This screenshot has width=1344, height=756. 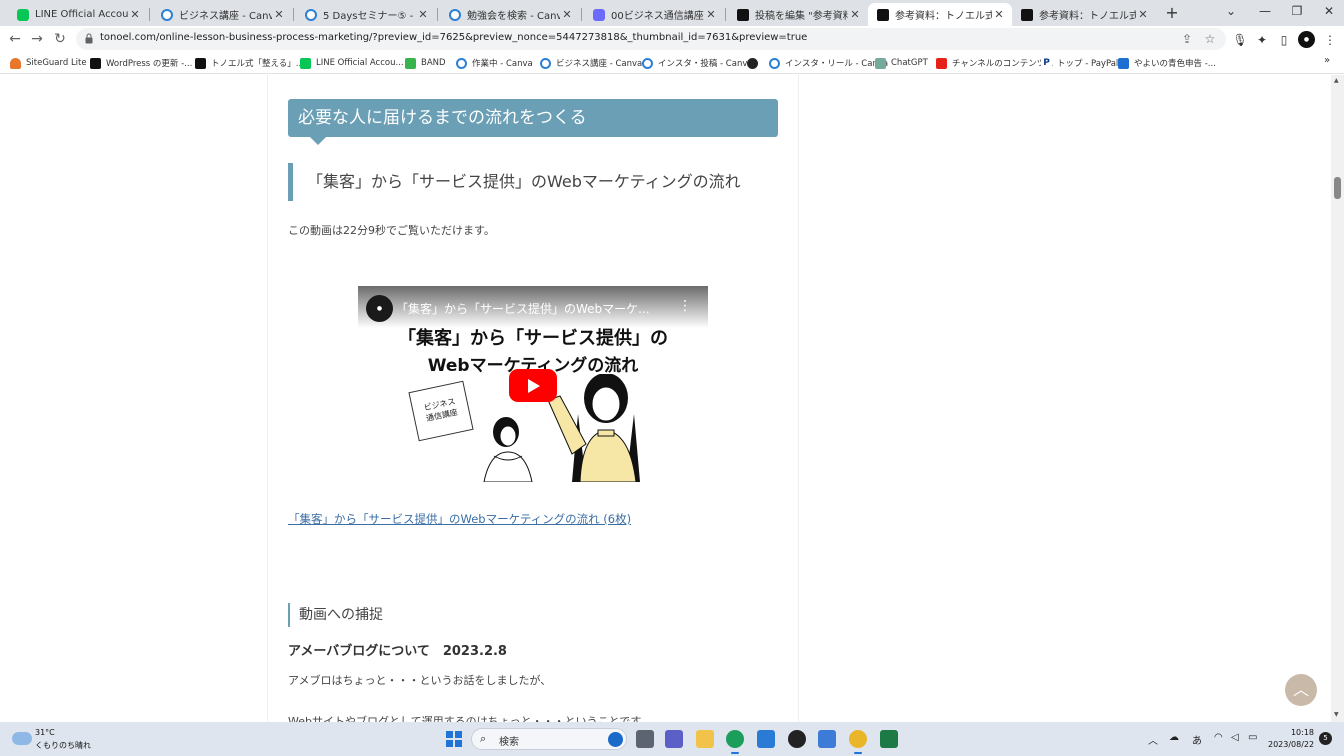 I want to click on excel-icon, so click(x=889, y=739).